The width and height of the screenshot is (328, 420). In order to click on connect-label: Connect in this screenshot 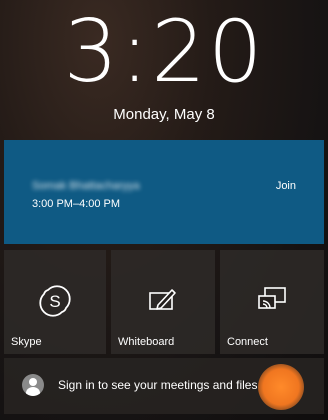, I will do `click(247, 342)`.